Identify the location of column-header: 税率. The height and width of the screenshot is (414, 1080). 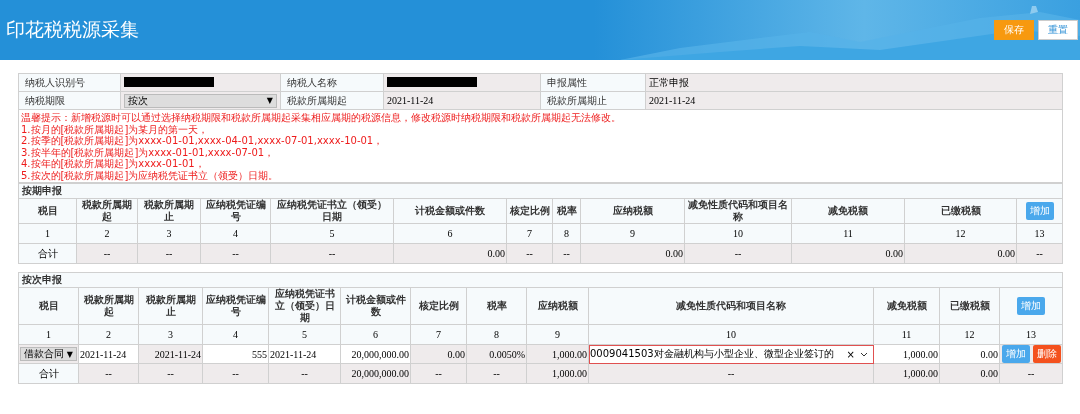
(496, 306).